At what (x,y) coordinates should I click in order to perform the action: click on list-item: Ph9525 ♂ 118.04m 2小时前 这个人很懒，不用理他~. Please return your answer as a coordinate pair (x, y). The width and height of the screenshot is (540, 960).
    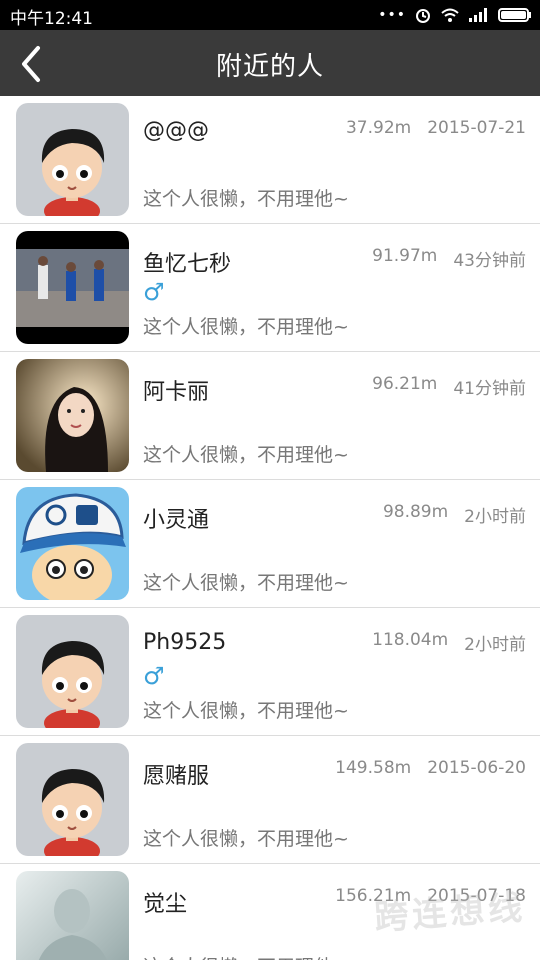
    Looking at the image, I should click on (270, 672).